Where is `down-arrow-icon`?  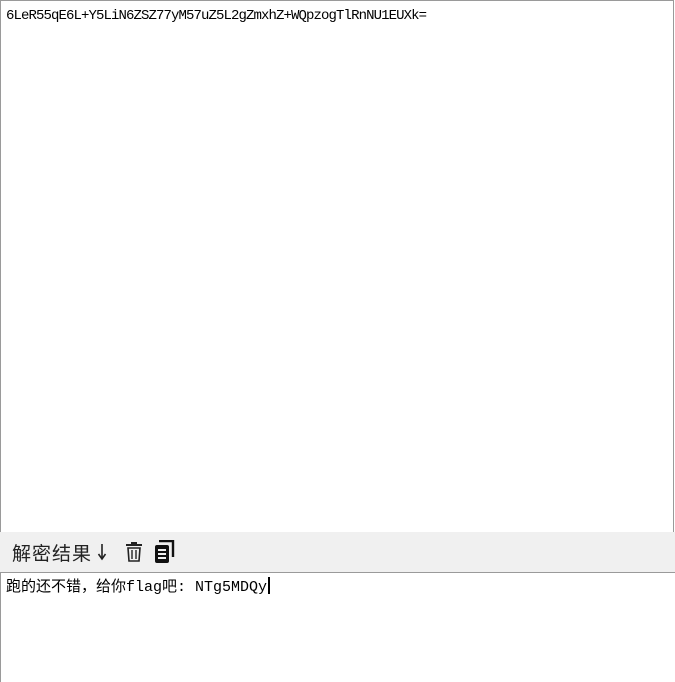 down-arrow-icon is located at coordinates (102, 552).